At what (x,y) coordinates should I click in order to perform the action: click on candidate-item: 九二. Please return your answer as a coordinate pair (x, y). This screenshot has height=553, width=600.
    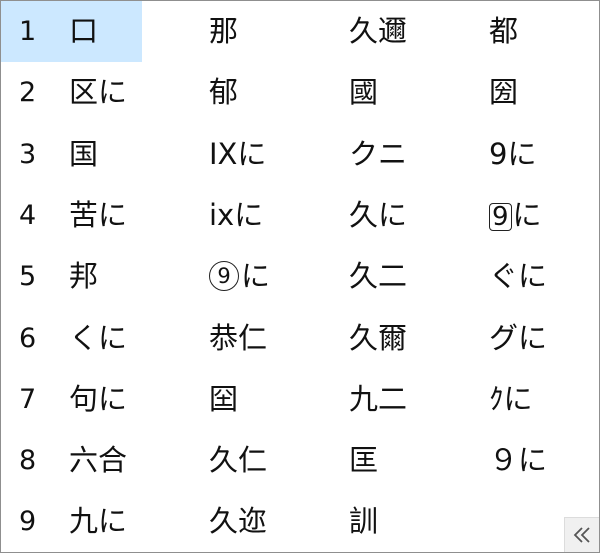
    Looking at the image, I should click on (378, 399).